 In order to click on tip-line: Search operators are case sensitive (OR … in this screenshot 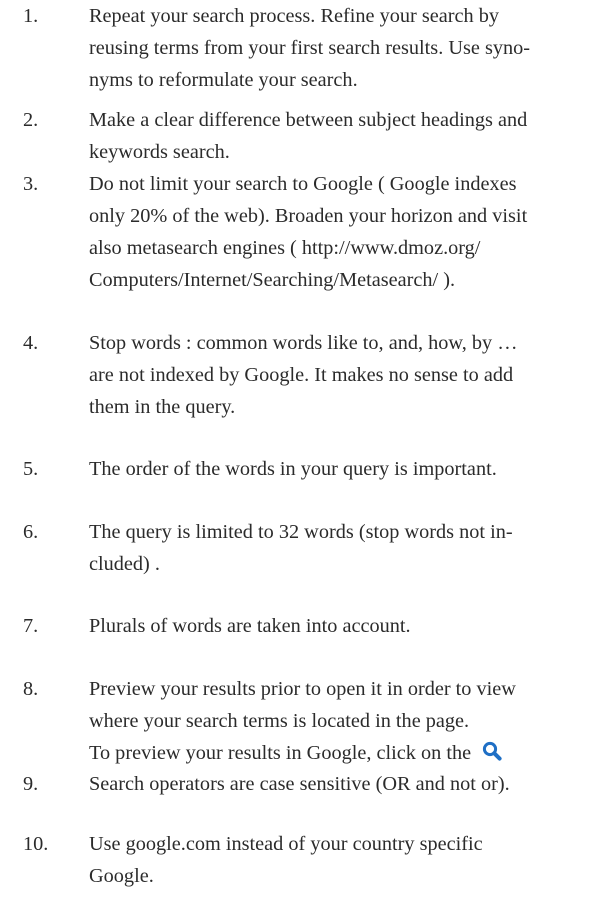, I will do `click(299, 784)`.